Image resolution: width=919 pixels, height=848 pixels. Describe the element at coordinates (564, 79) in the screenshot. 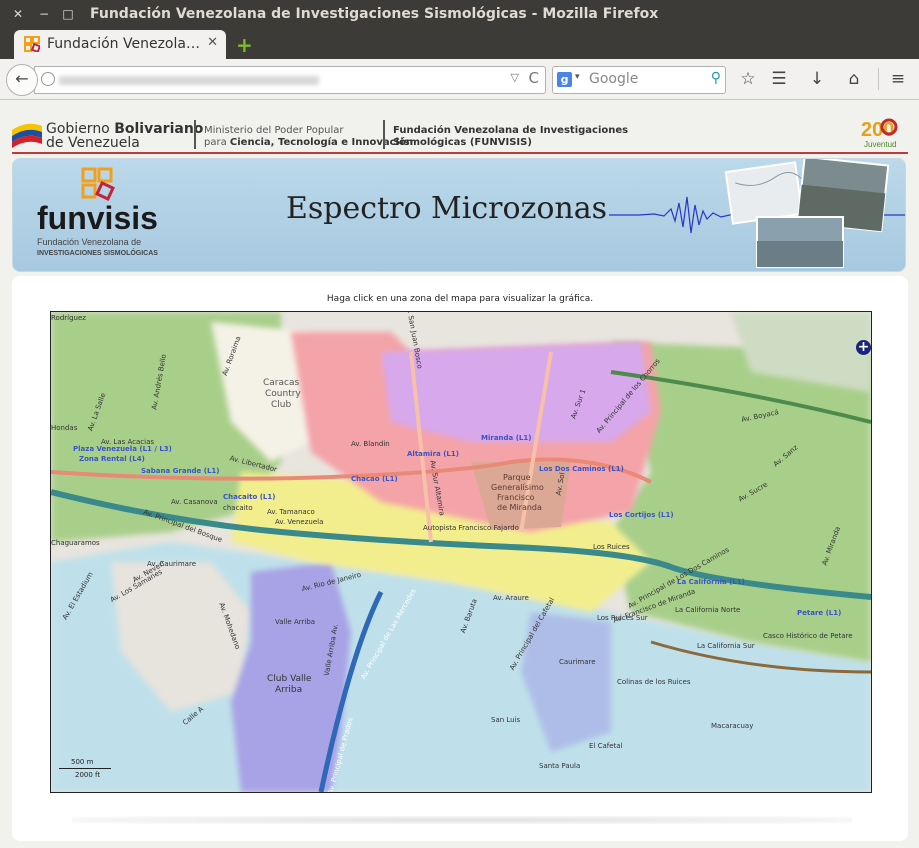

I see `google-engine-icon: g` at that location.